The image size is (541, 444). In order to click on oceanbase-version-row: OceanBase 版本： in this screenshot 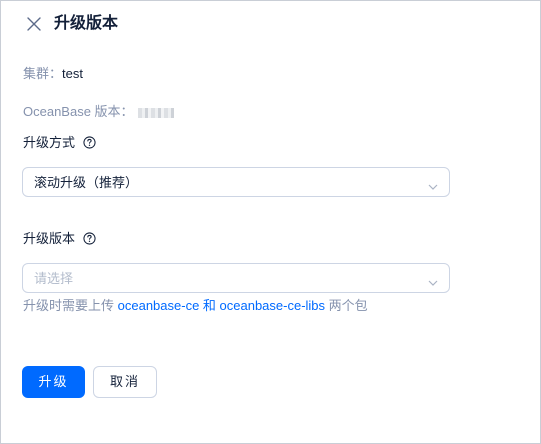, I will do `click(98, 112)`.